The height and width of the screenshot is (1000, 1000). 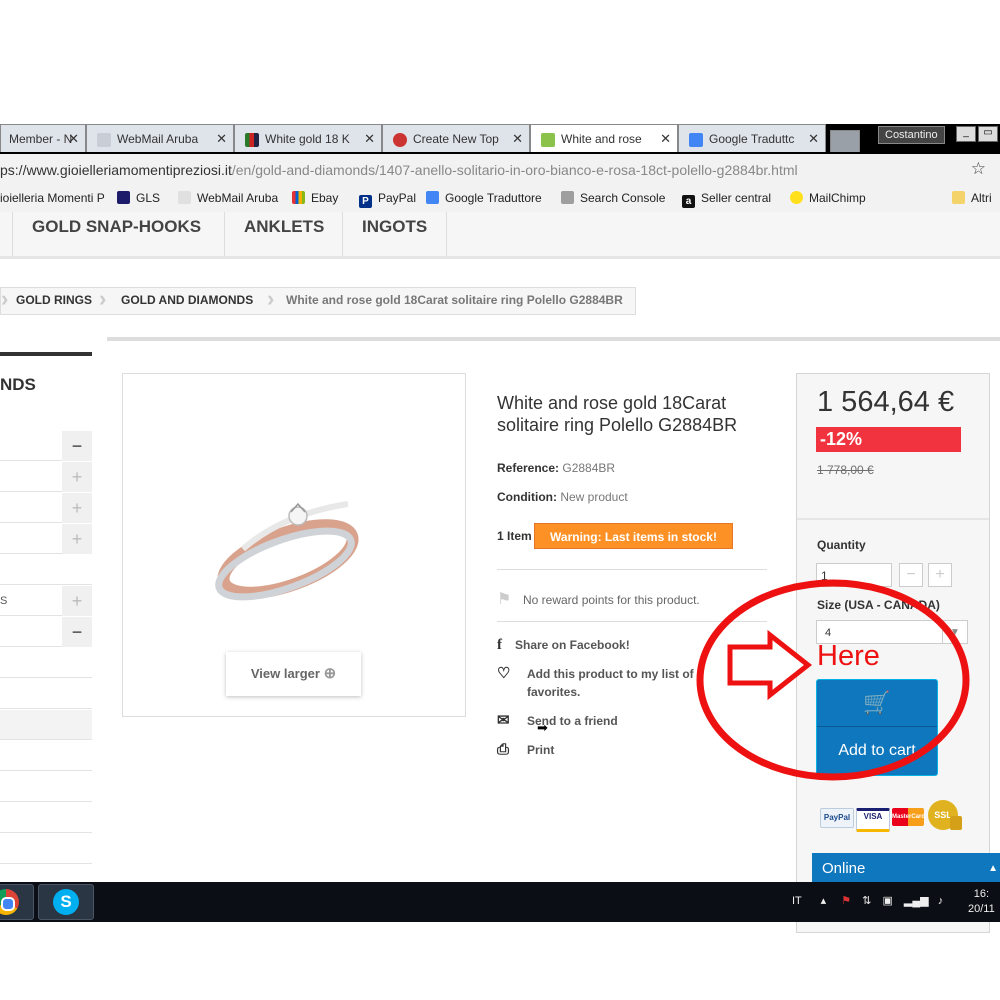 What do you see at coordinates (956, 823) in the screenshot?
I see `lock-icon` at bounding box center [956, 823].